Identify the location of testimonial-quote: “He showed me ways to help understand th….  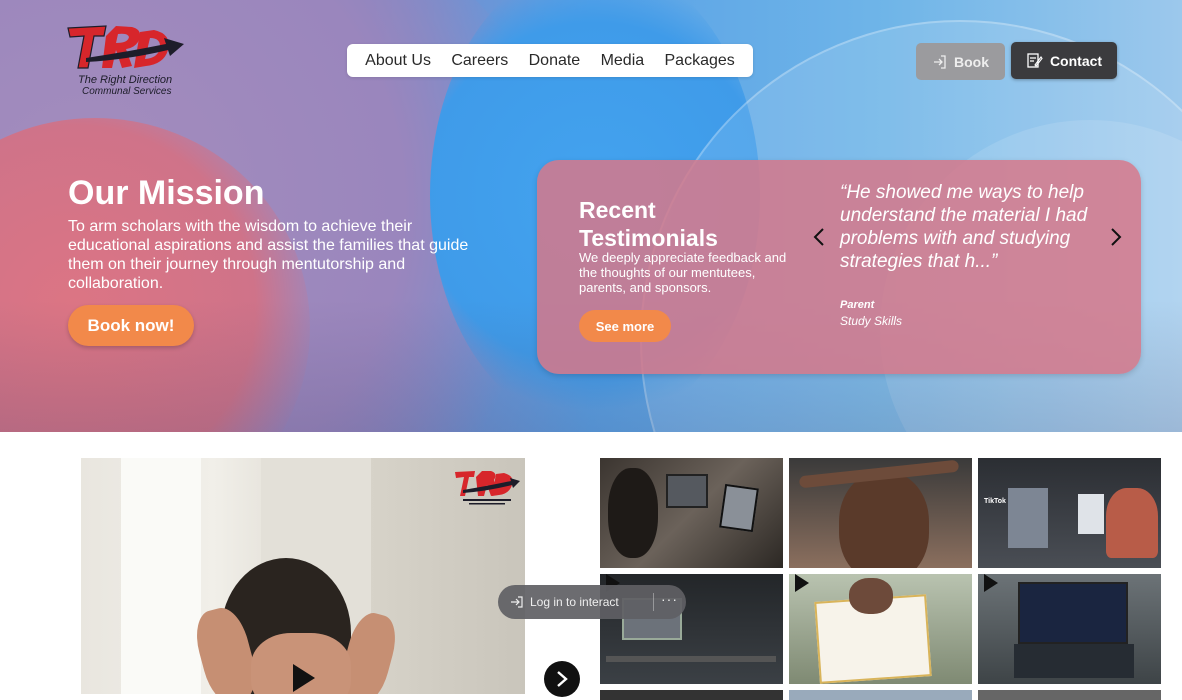
(964, 227).